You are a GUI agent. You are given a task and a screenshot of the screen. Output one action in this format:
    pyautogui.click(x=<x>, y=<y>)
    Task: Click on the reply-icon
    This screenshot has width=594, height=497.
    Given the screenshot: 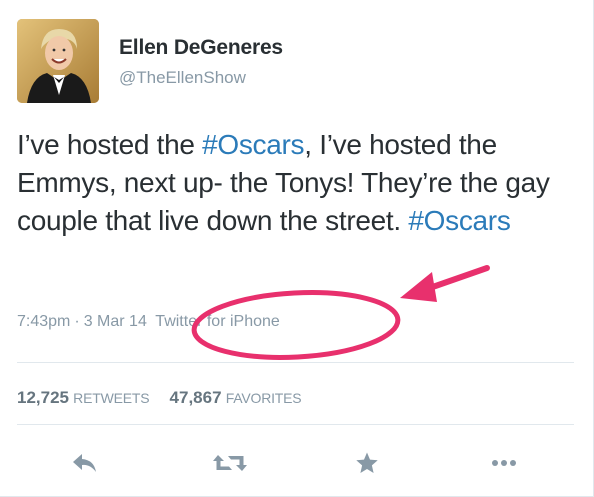 What is the action you would take?
    pyautogui.click(x=84, y=463)
    